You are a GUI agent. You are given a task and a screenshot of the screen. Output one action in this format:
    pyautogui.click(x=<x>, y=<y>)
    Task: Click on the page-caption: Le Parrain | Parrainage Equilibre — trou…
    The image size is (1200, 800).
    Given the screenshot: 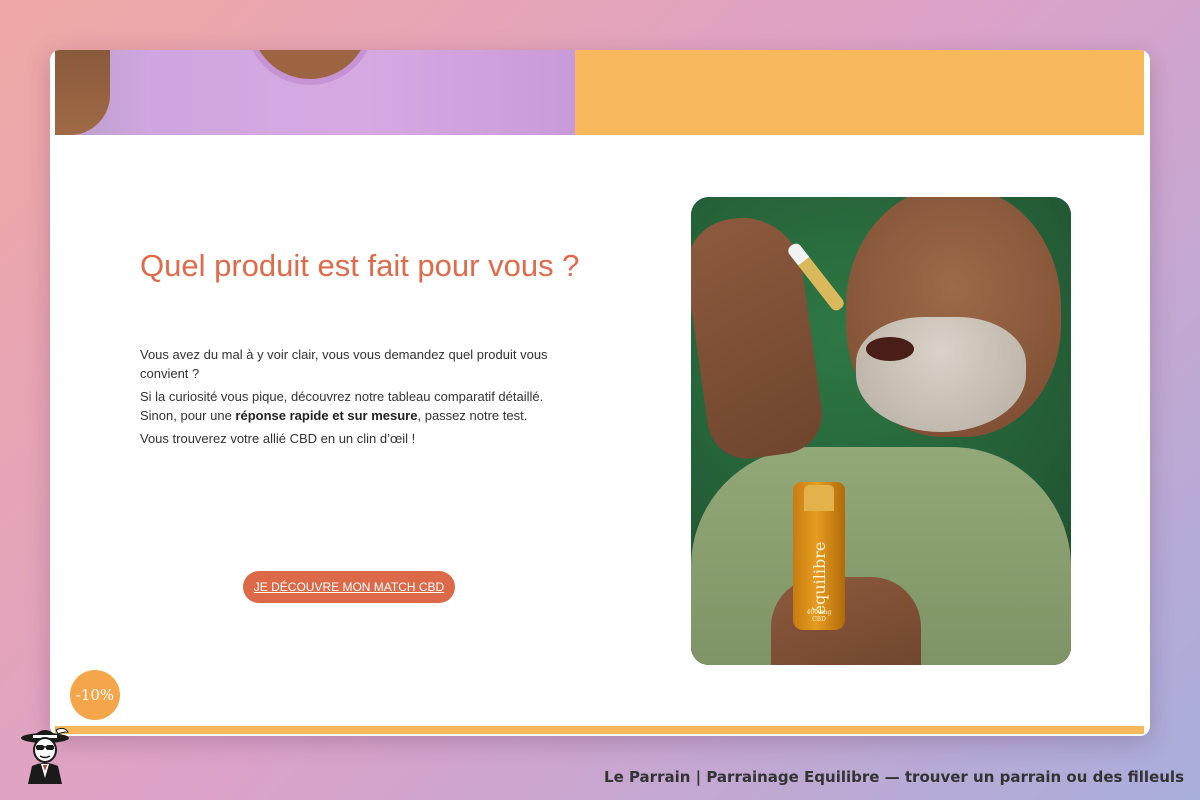 What is the action you would take?
    pyautogui.click(x=894, y=777)
    